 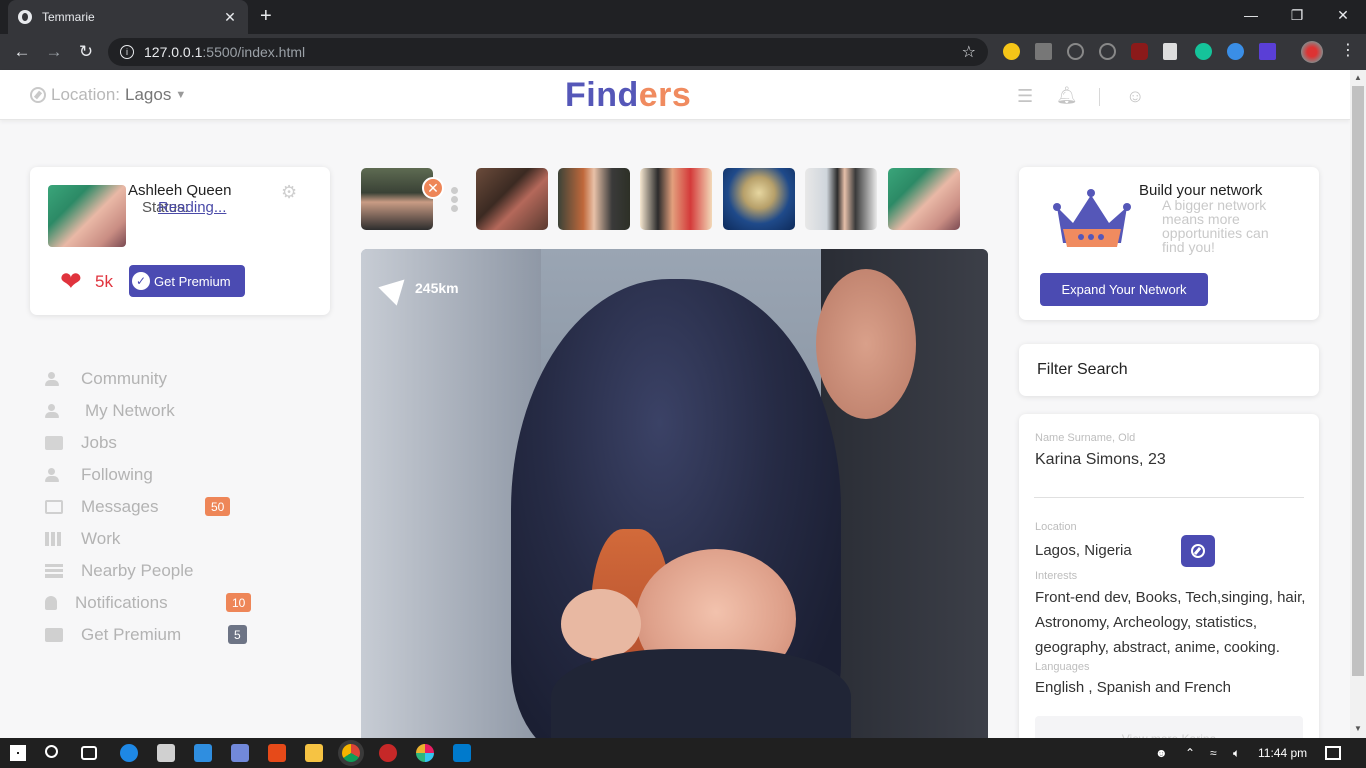 What do you see at coordinates (314, 753) in the screenshot?
I see `file-explorer-icon` at bounding box center [314, 753].